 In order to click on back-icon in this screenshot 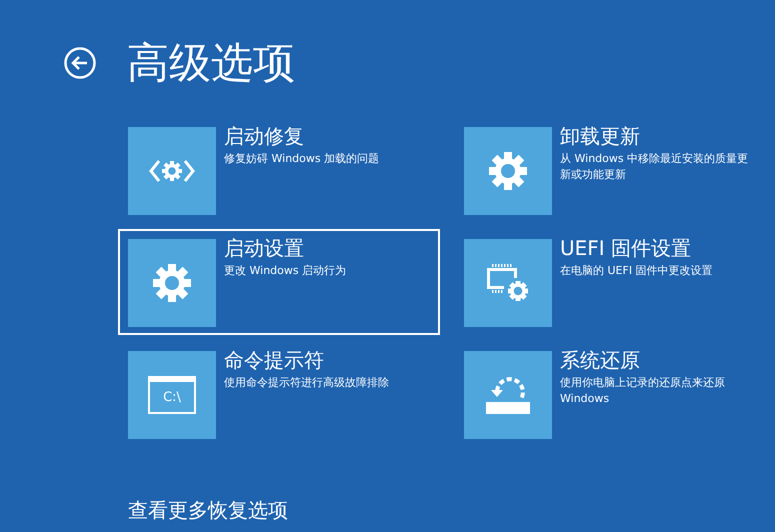, I will do `click(80, 63)`.